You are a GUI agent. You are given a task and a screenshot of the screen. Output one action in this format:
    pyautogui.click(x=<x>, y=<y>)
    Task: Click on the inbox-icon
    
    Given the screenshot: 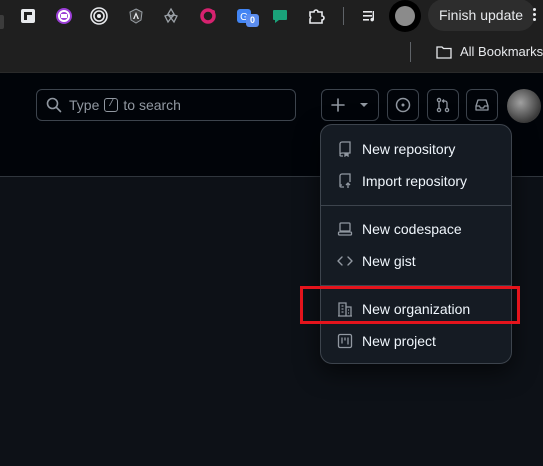 What is the action you would take?
    pyautogui.click(x=482, y=105)
    